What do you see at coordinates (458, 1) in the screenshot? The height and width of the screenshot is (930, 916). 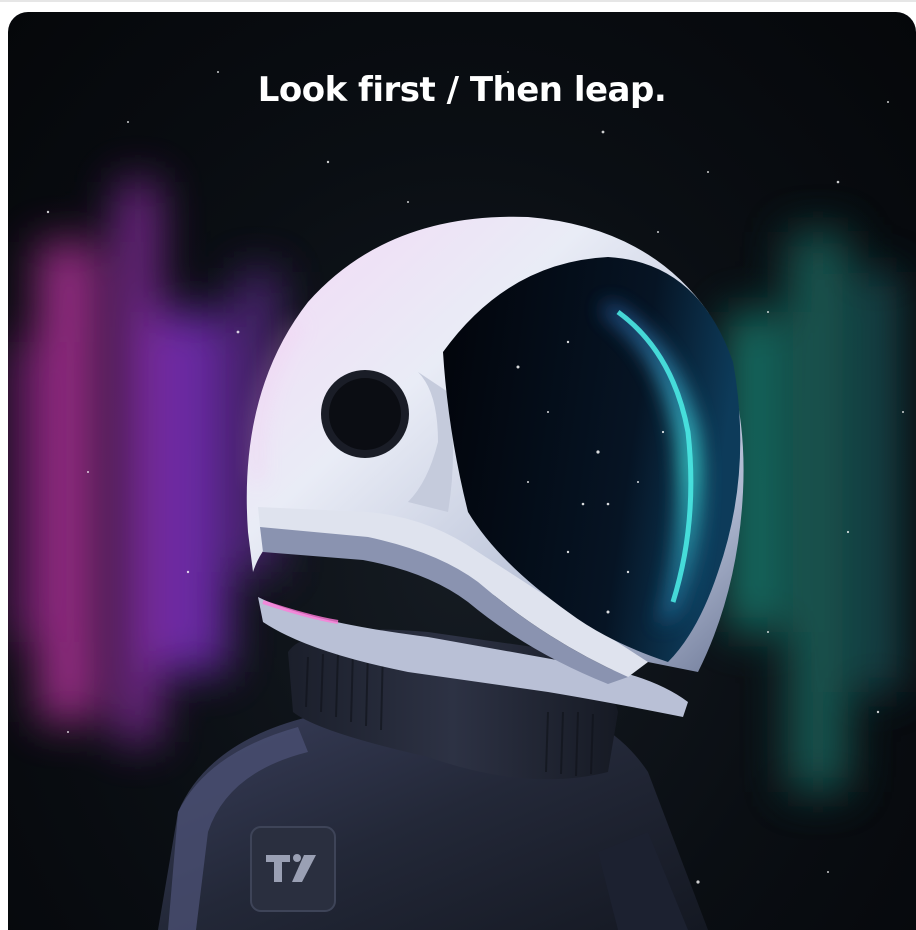 I see `top-divider` at bounding box center [458, 1].